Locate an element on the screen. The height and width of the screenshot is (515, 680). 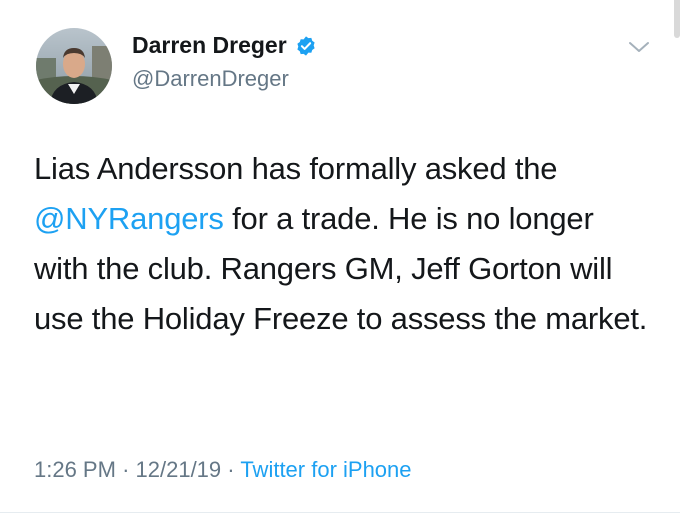
avatar-image is located at coordinates (74, 66).